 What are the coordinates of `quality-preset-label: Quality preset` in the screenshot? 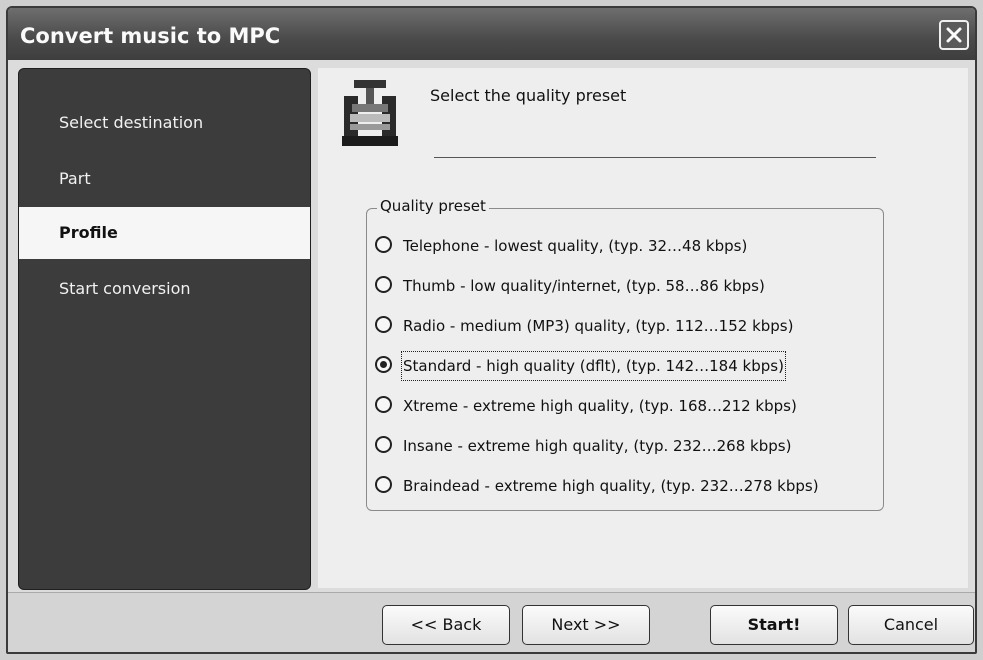 It's located at (433, 206).